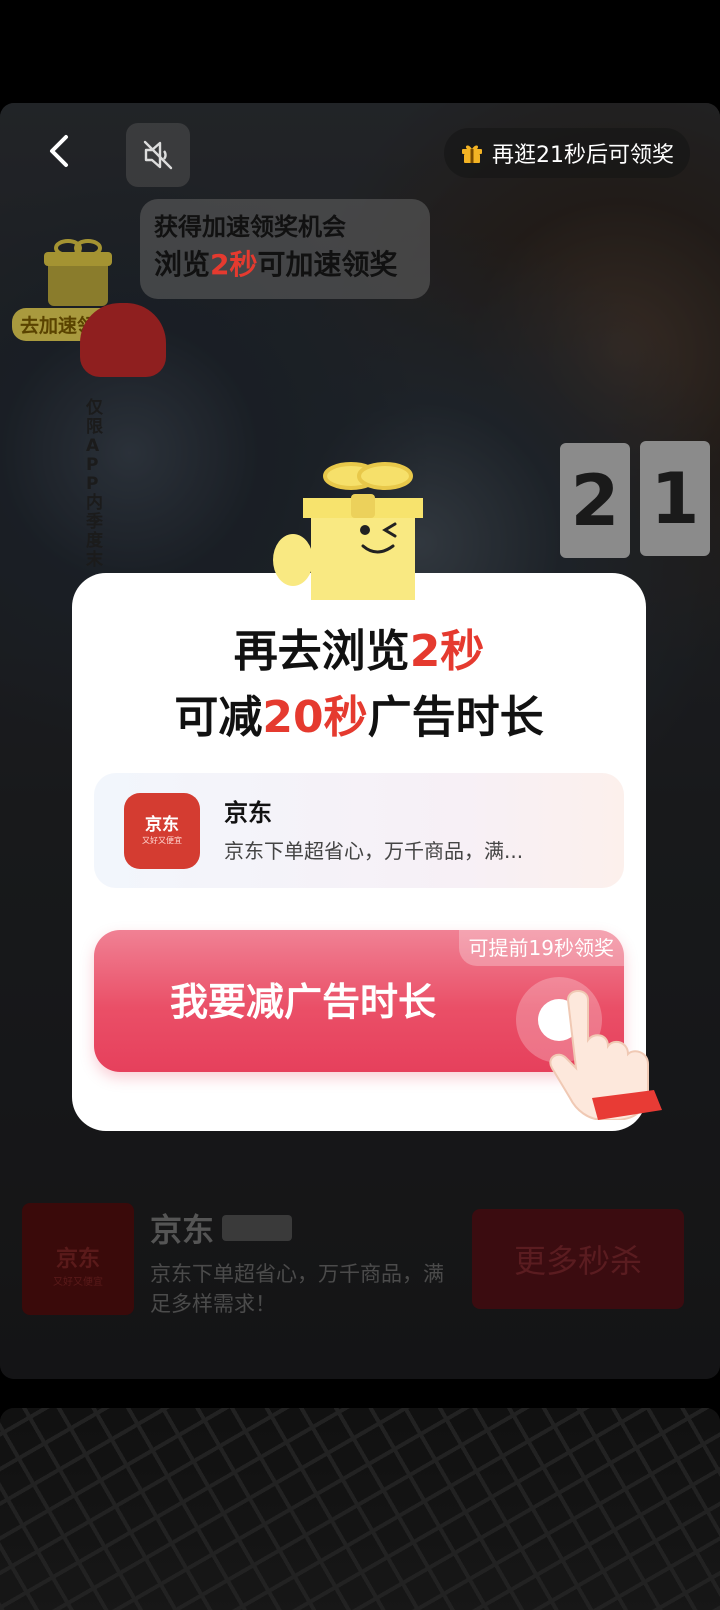  What do you see at coordinates (472, 154) in the screenshot?
I see `gift-icon` at bounding box center [472, 154].